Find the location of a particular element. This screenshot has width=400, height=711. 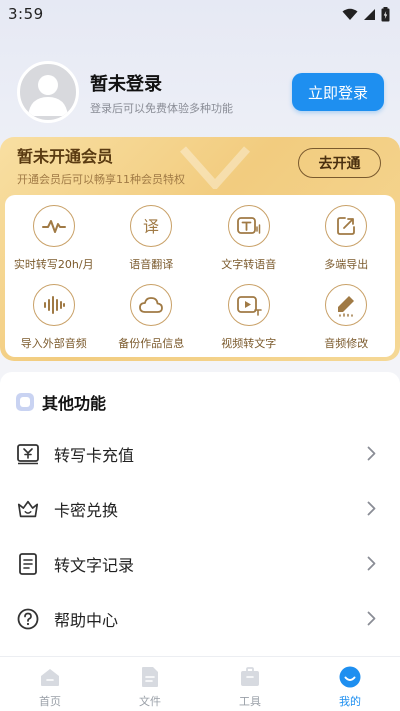

help-icon is located at coordinates (28, 619).